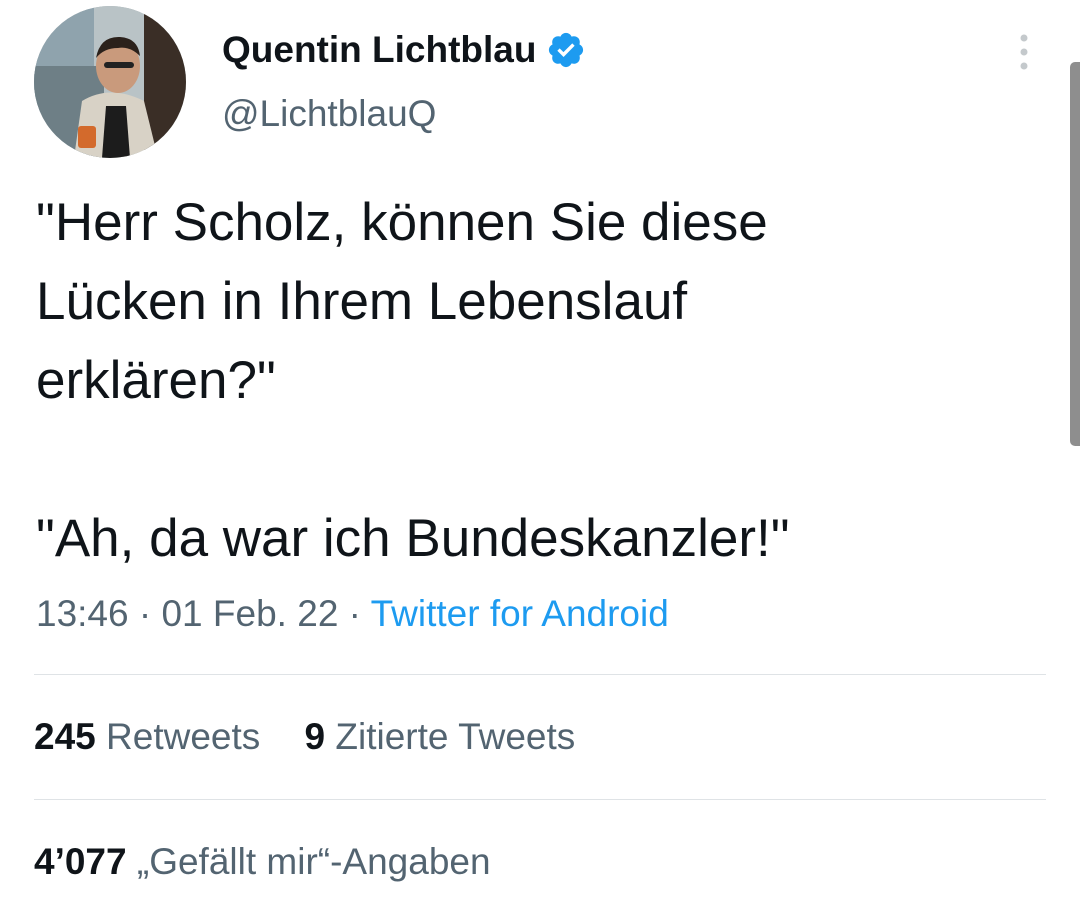 This screenshot has height=903, width=1080. I want to click on retweets-stat: 245 Retweets, so click(147, 737).